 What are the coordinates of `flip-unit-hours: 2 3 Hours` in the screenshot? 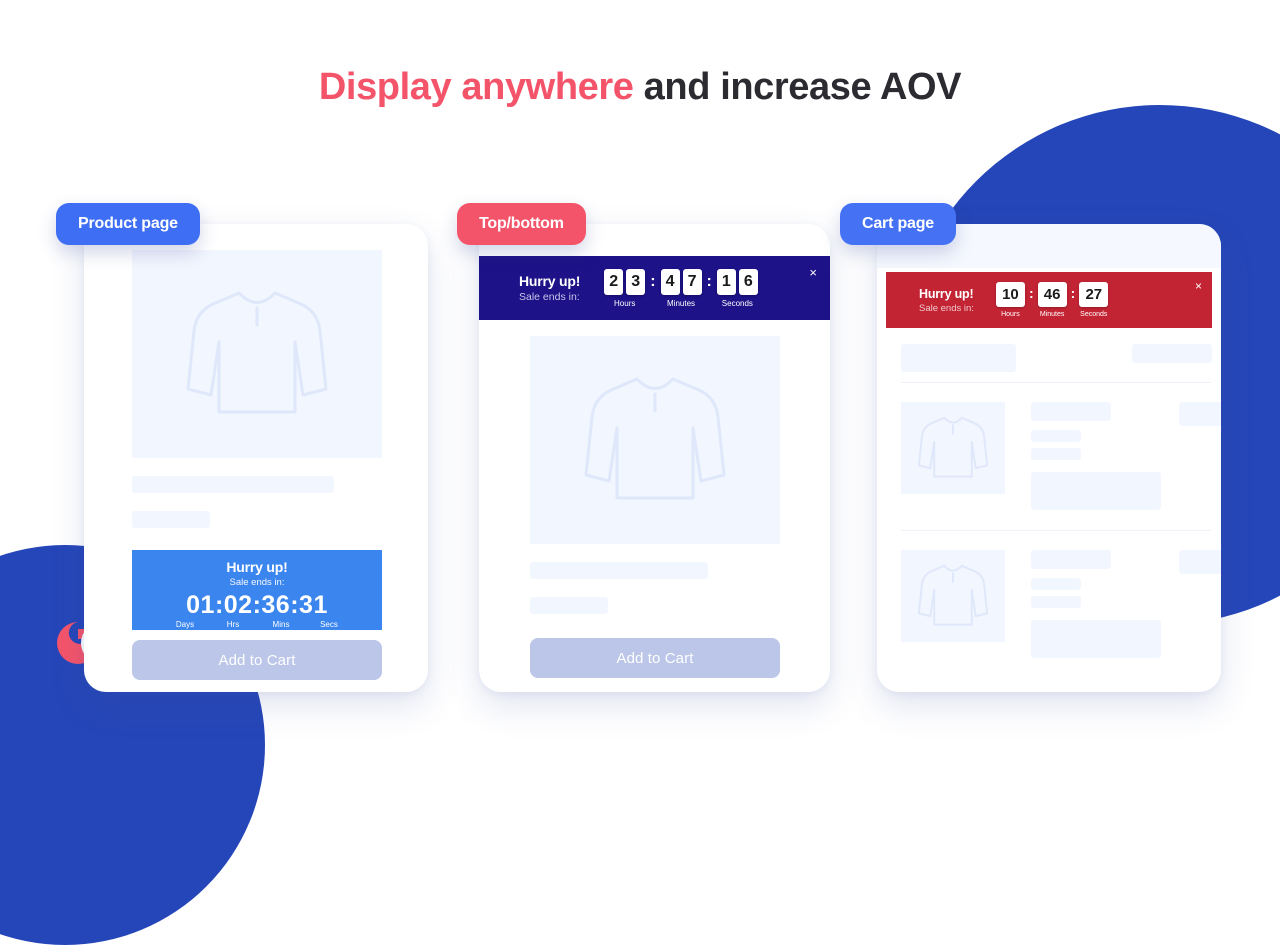 It's located at (625, 288).